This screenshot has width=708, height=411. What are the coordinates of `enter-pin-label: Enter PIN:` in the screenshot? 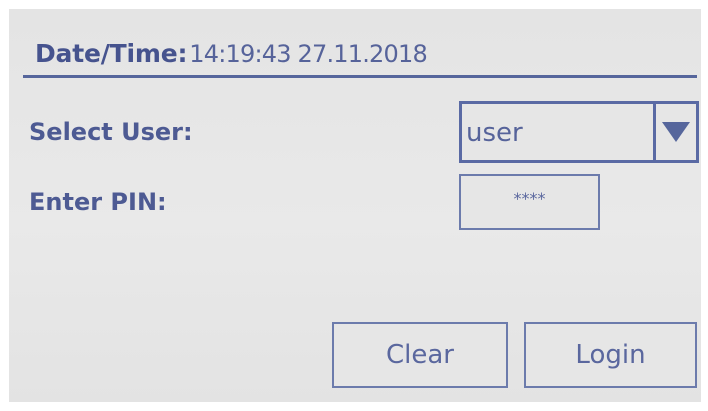 It's located at (98, 202).